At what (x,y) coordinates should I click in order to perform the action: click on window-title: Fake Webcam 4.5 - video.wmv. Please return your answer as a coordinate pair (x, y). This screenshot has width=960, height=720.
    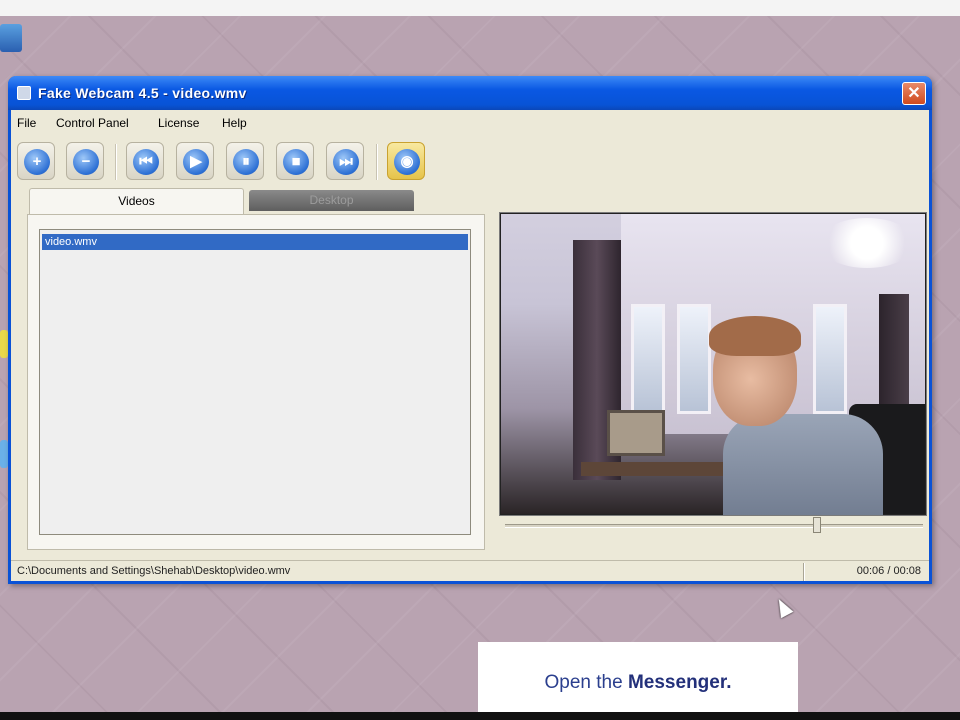
    Looking at the image, I should click on (142, 93).